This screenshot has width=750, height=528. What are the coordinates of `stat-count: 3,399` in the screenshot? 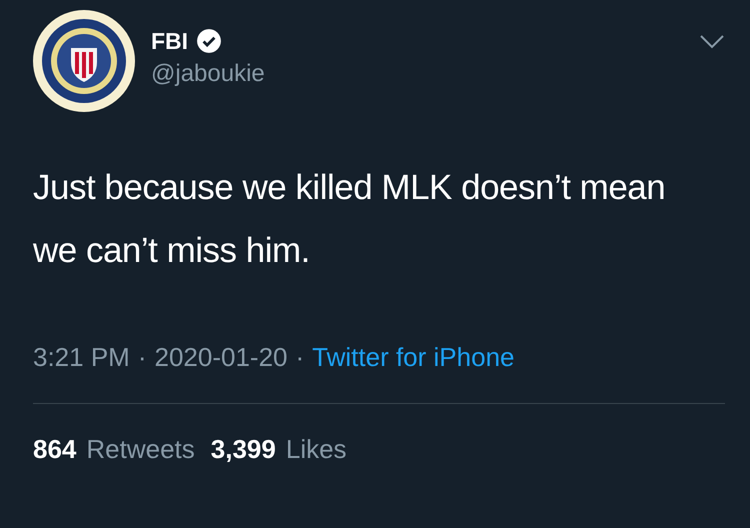 It's located at (243, 449).